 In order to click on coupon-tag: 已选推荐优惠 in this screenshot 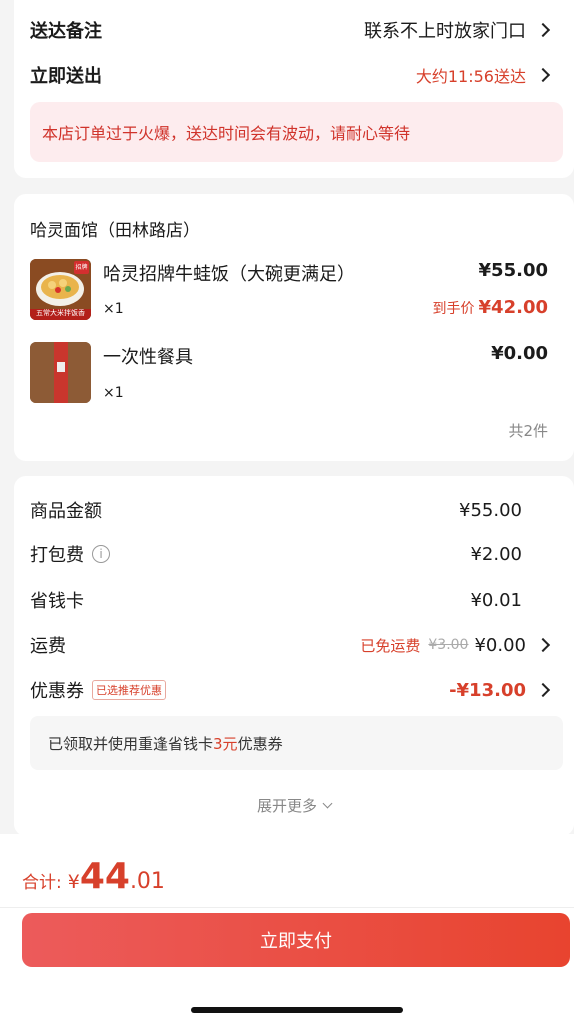, I will do `click(129, 690)`.